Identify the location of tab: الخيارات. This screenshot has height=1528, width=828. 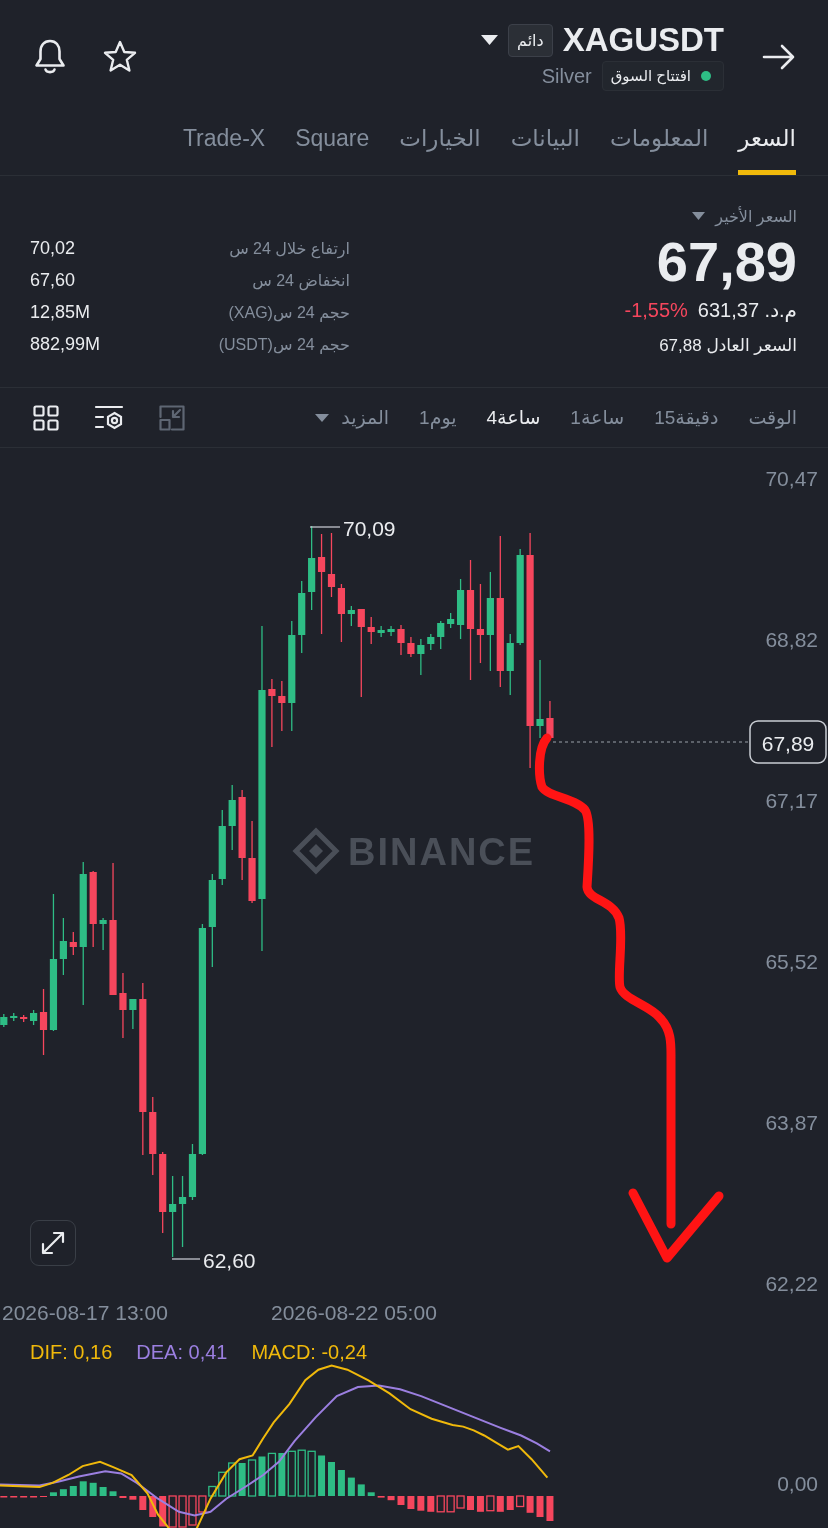
(440, 137).